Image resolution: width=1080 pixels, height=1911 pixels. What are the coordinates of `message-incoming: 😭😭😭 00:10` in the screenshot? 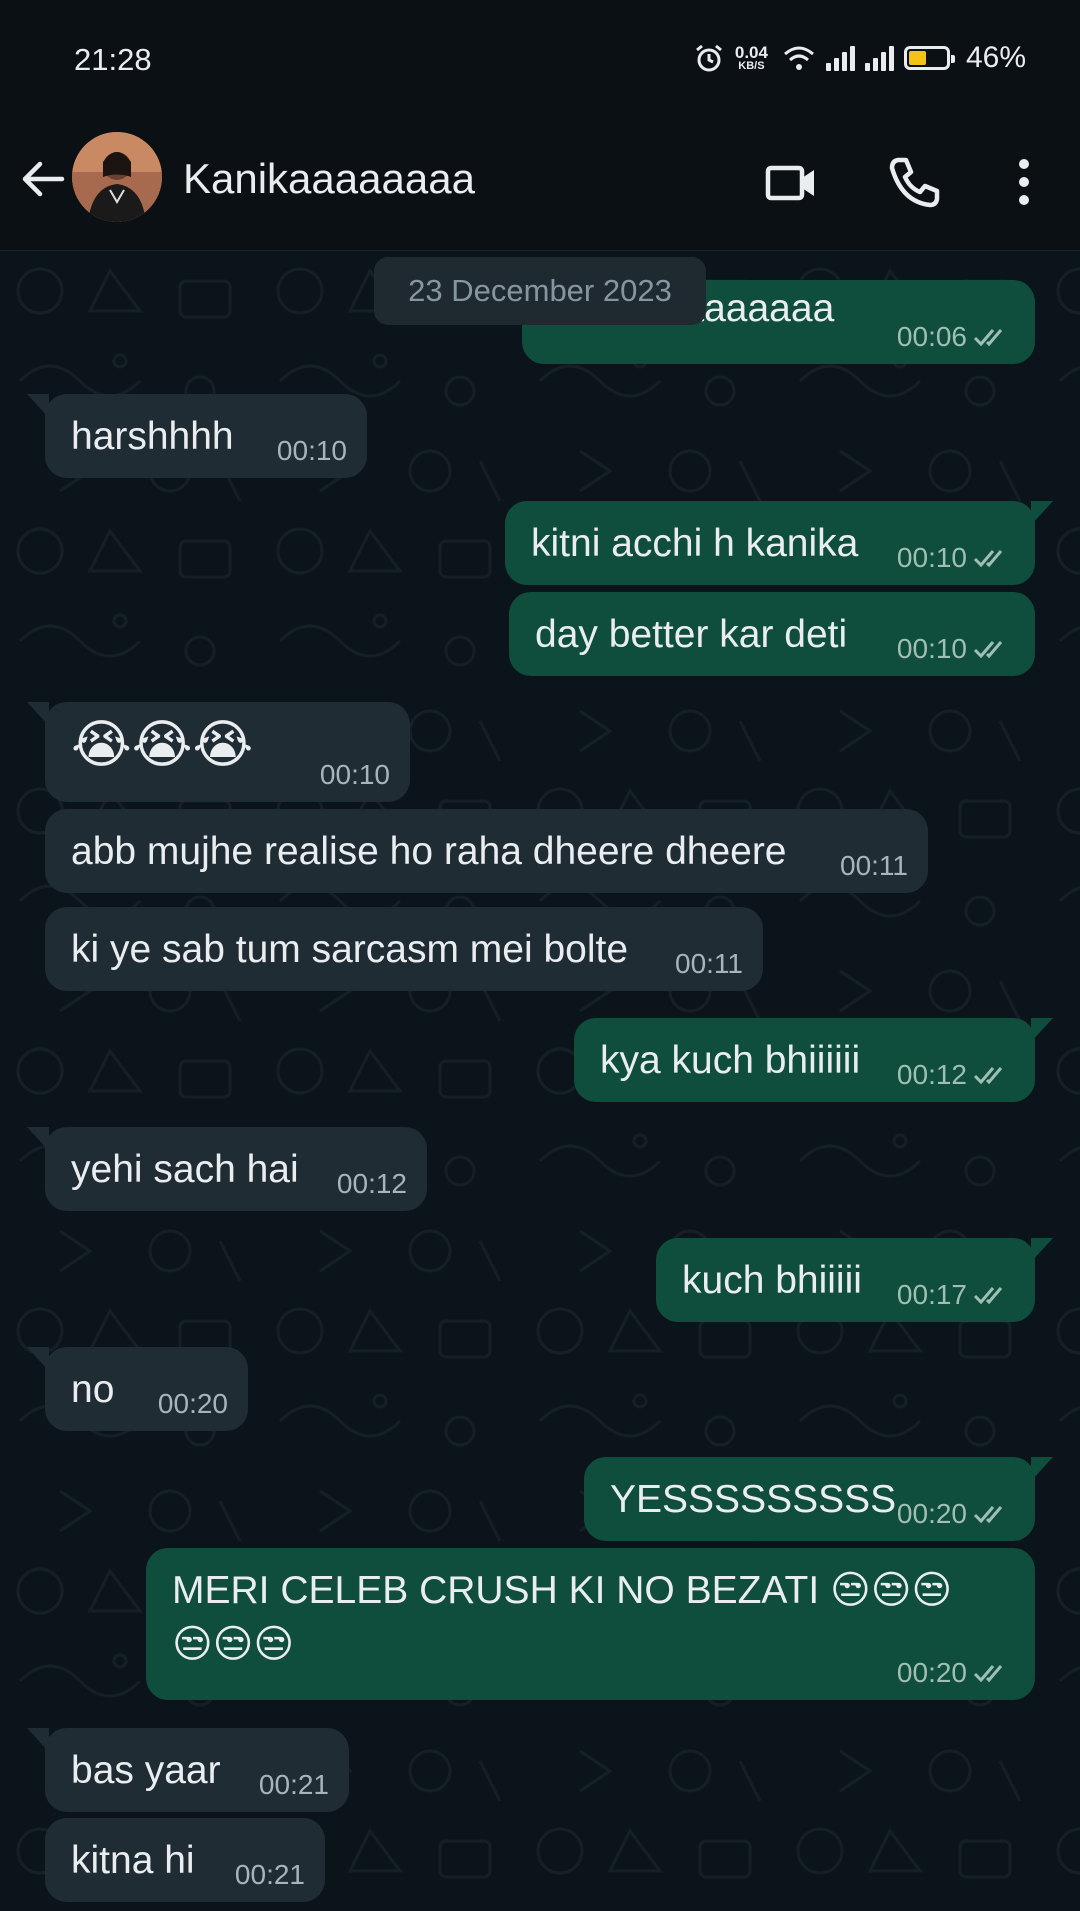 It's located at (218, 752).